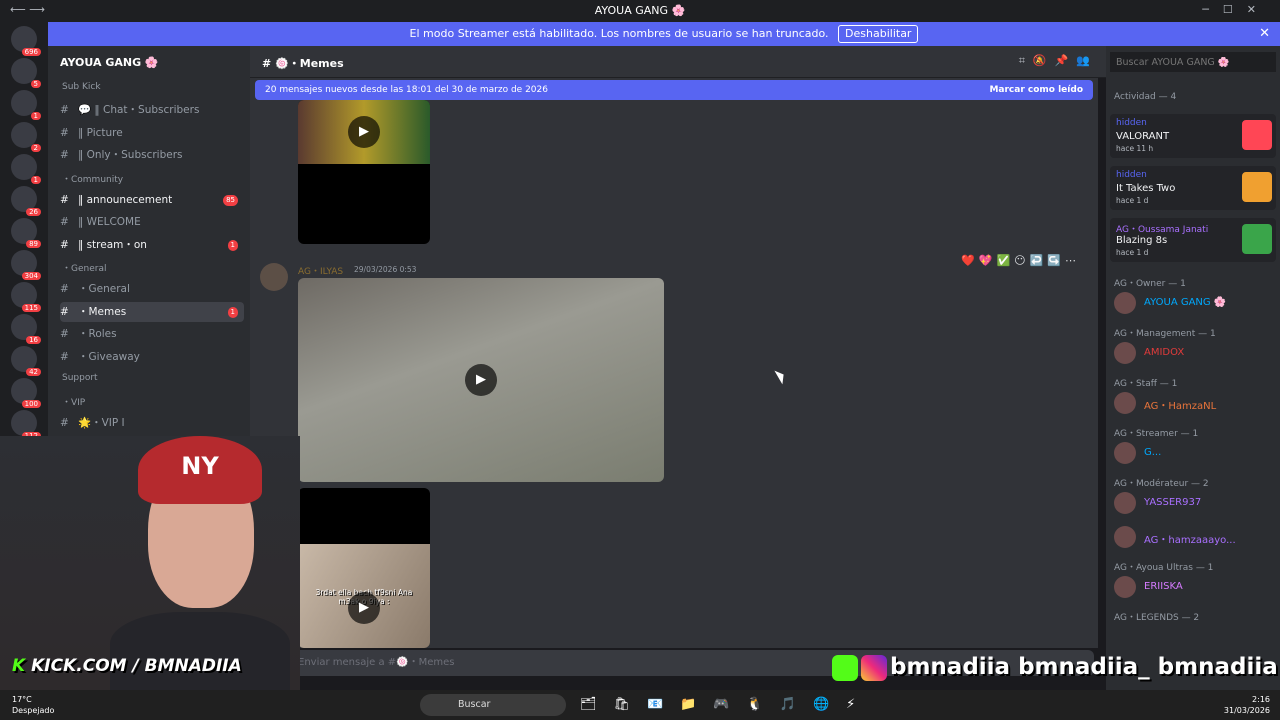 The image size is (1280, 720). What do you see at coordinates (109, 222) in the screenshot?
I see `channel-label: ‖ WELCOME` at bounding box center [109, 222].